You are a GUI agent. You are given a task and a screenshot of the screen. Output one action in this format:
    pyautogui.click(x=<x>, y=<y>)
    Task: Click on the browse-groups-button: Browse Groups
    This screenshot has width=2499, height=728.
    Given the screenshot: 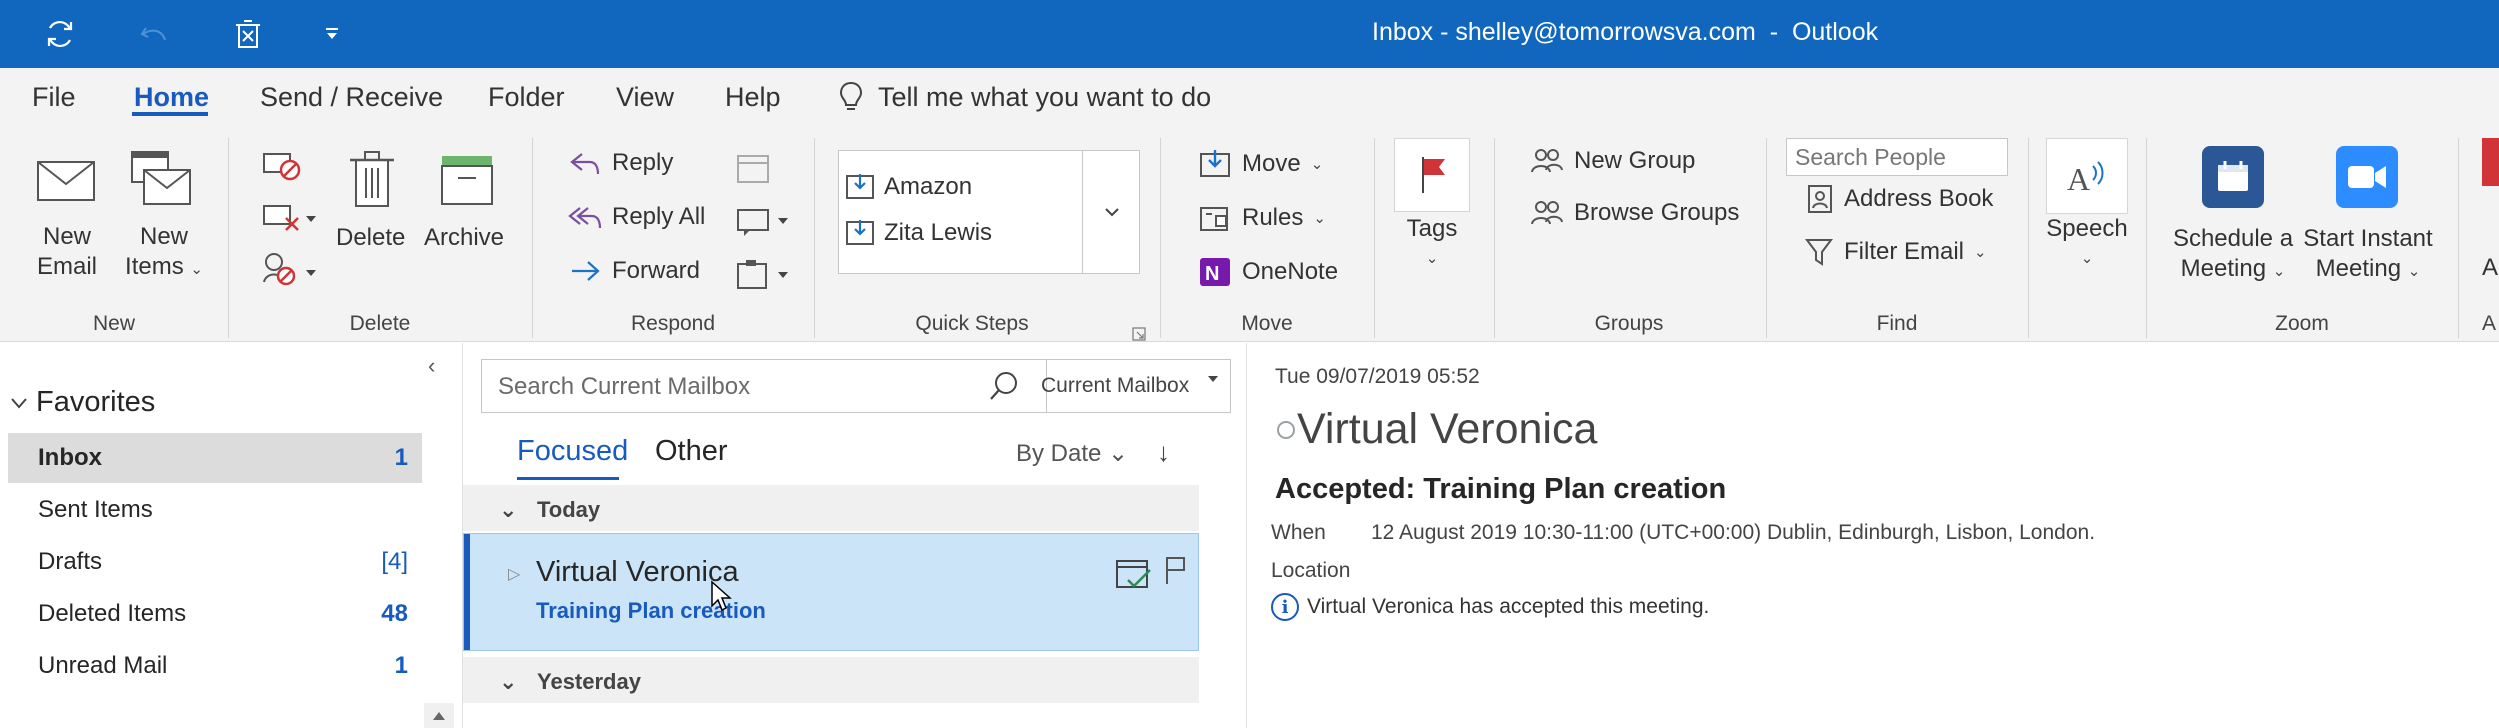 What is the action you would take?
    pyautogui.click(x=1634, y=213)
    